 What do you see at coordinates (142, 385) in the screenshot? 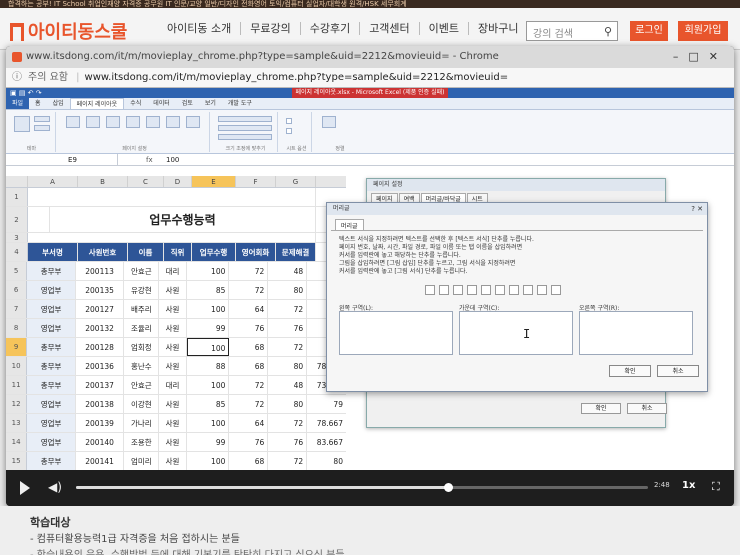
I see `cell: 안효근` at bounding box center [142, 385].